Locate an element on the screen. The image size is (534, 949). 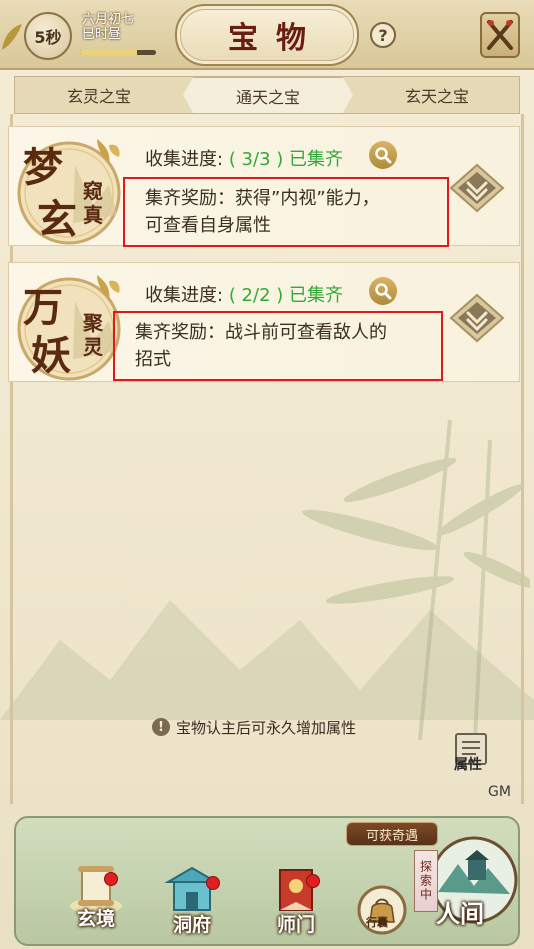
category-tabs: 玄灵之宝 通天之宝 玄天之宝 is located at coordinates (267, 95).